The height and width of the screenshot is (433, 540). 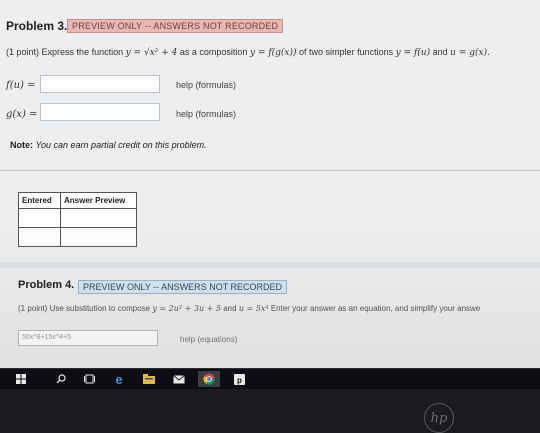 I want to click on composition-answer-input: 50x^8+15x^4+5, so click(x=88, y=338).